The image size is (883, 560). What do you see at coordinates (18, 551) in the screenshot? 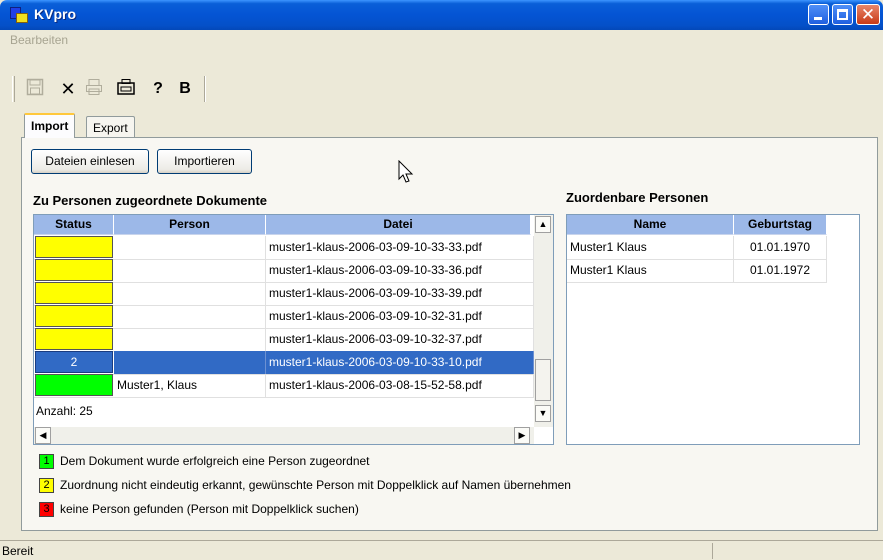
I see `status-text: Bereit` at bounding box center [18, 551].